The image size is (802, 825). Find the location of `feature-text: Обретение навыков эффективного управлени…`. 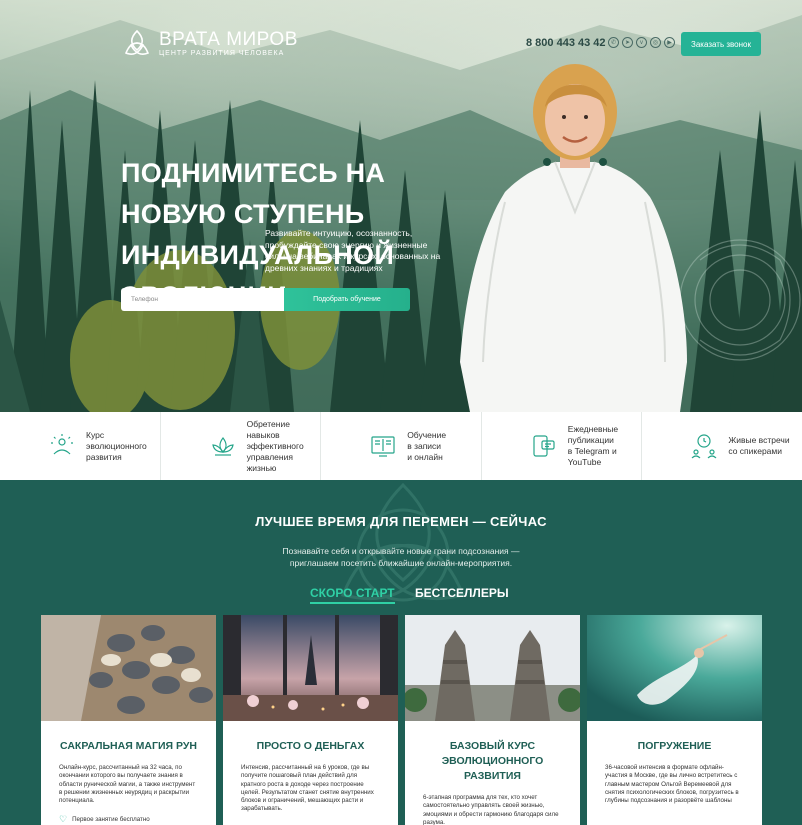

feature-text: Обретение навыков эффективного управлени… is located at coordinates (275, 445).